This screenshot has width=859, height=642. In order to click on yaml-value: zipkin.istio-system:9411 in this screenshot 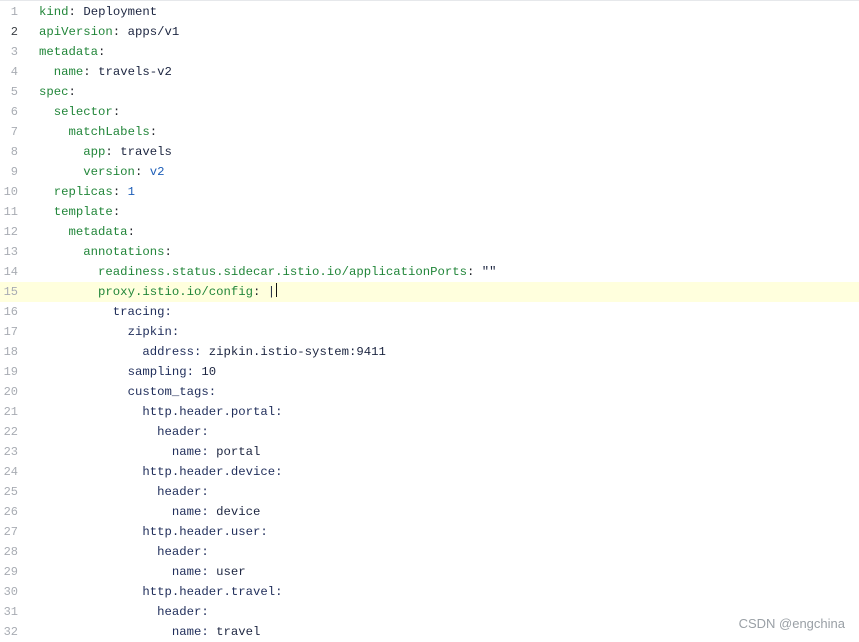, I will do `click(297, 352)`.